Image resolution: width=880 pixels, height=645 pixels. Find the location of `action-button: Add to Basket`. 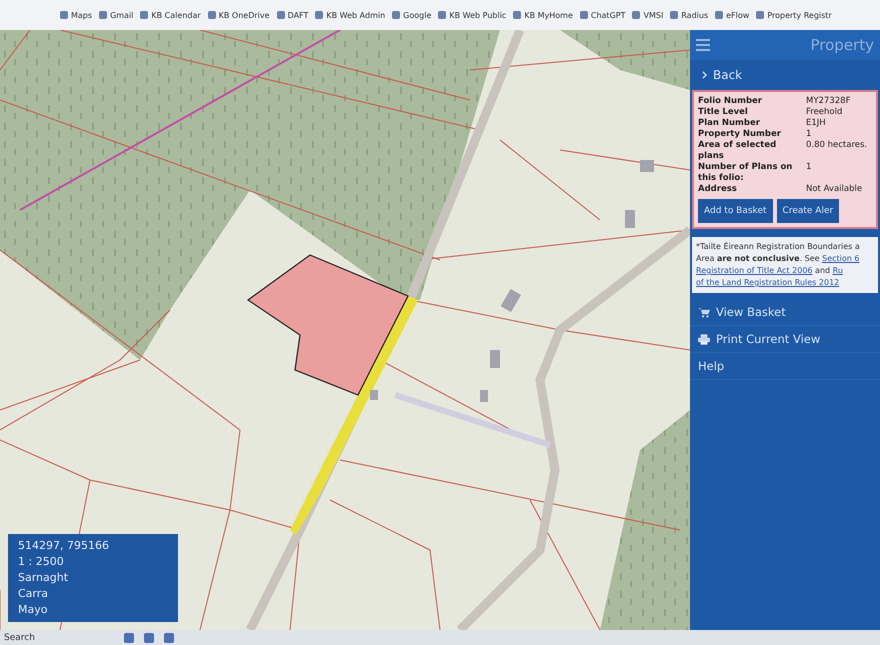

action-button: Add to Basket is located at coordinates (735, 211).